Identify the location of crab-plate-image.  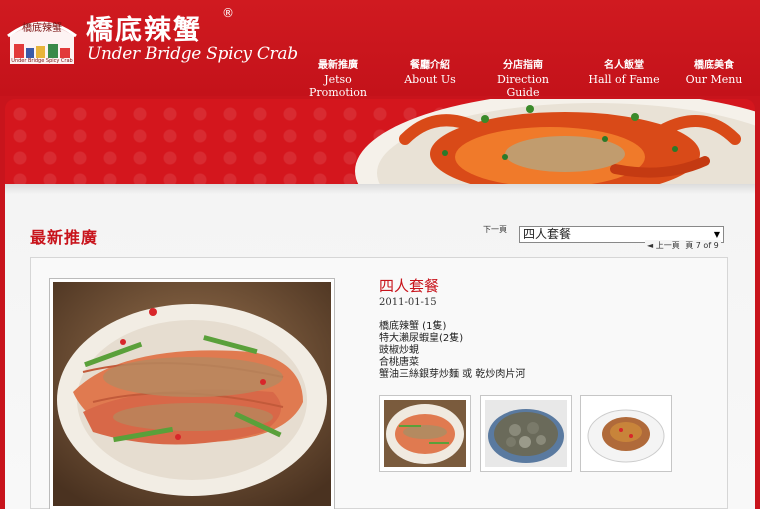
(555, 141).